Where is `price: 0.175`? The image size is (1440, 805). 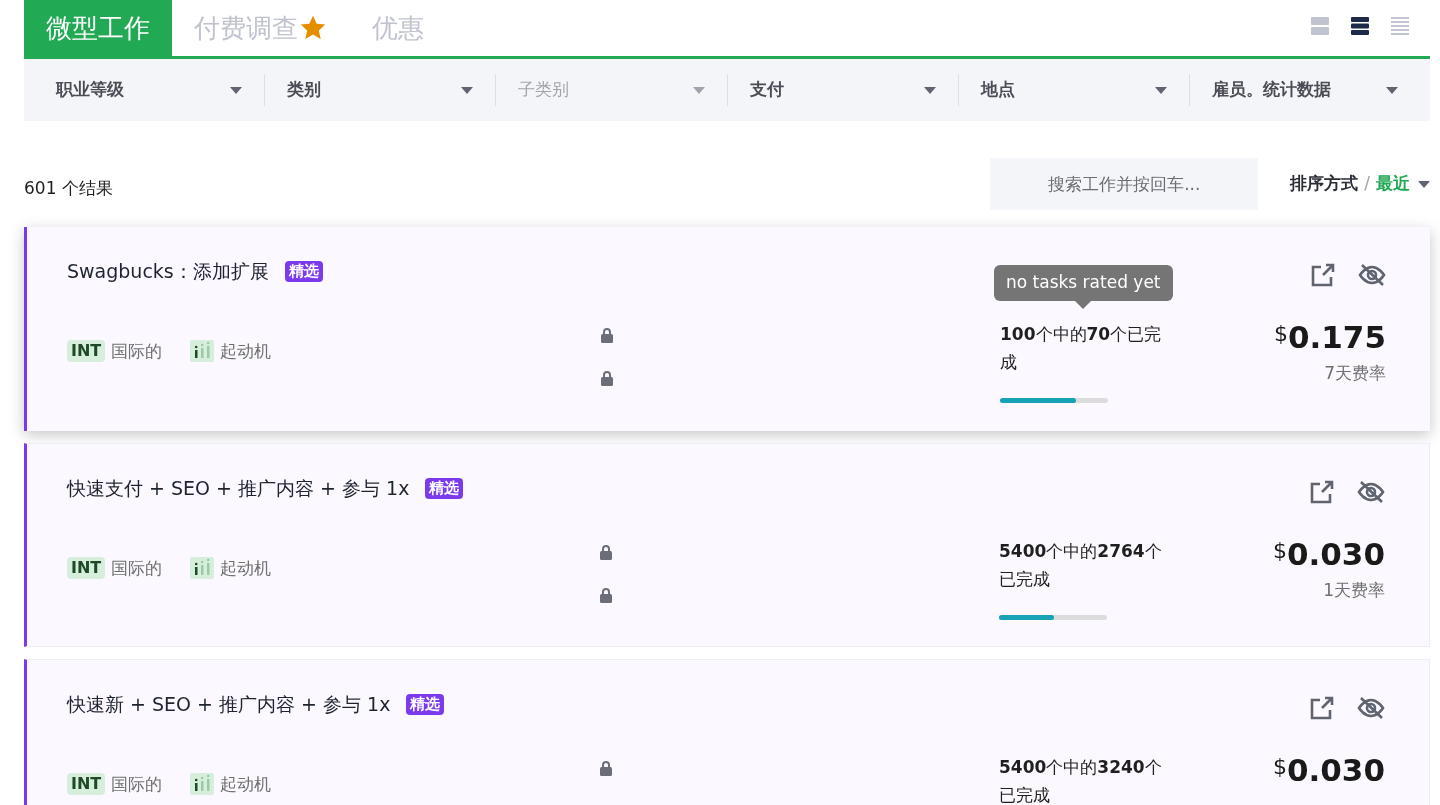 price: 0.175 is located at coordinates (1336, 337).